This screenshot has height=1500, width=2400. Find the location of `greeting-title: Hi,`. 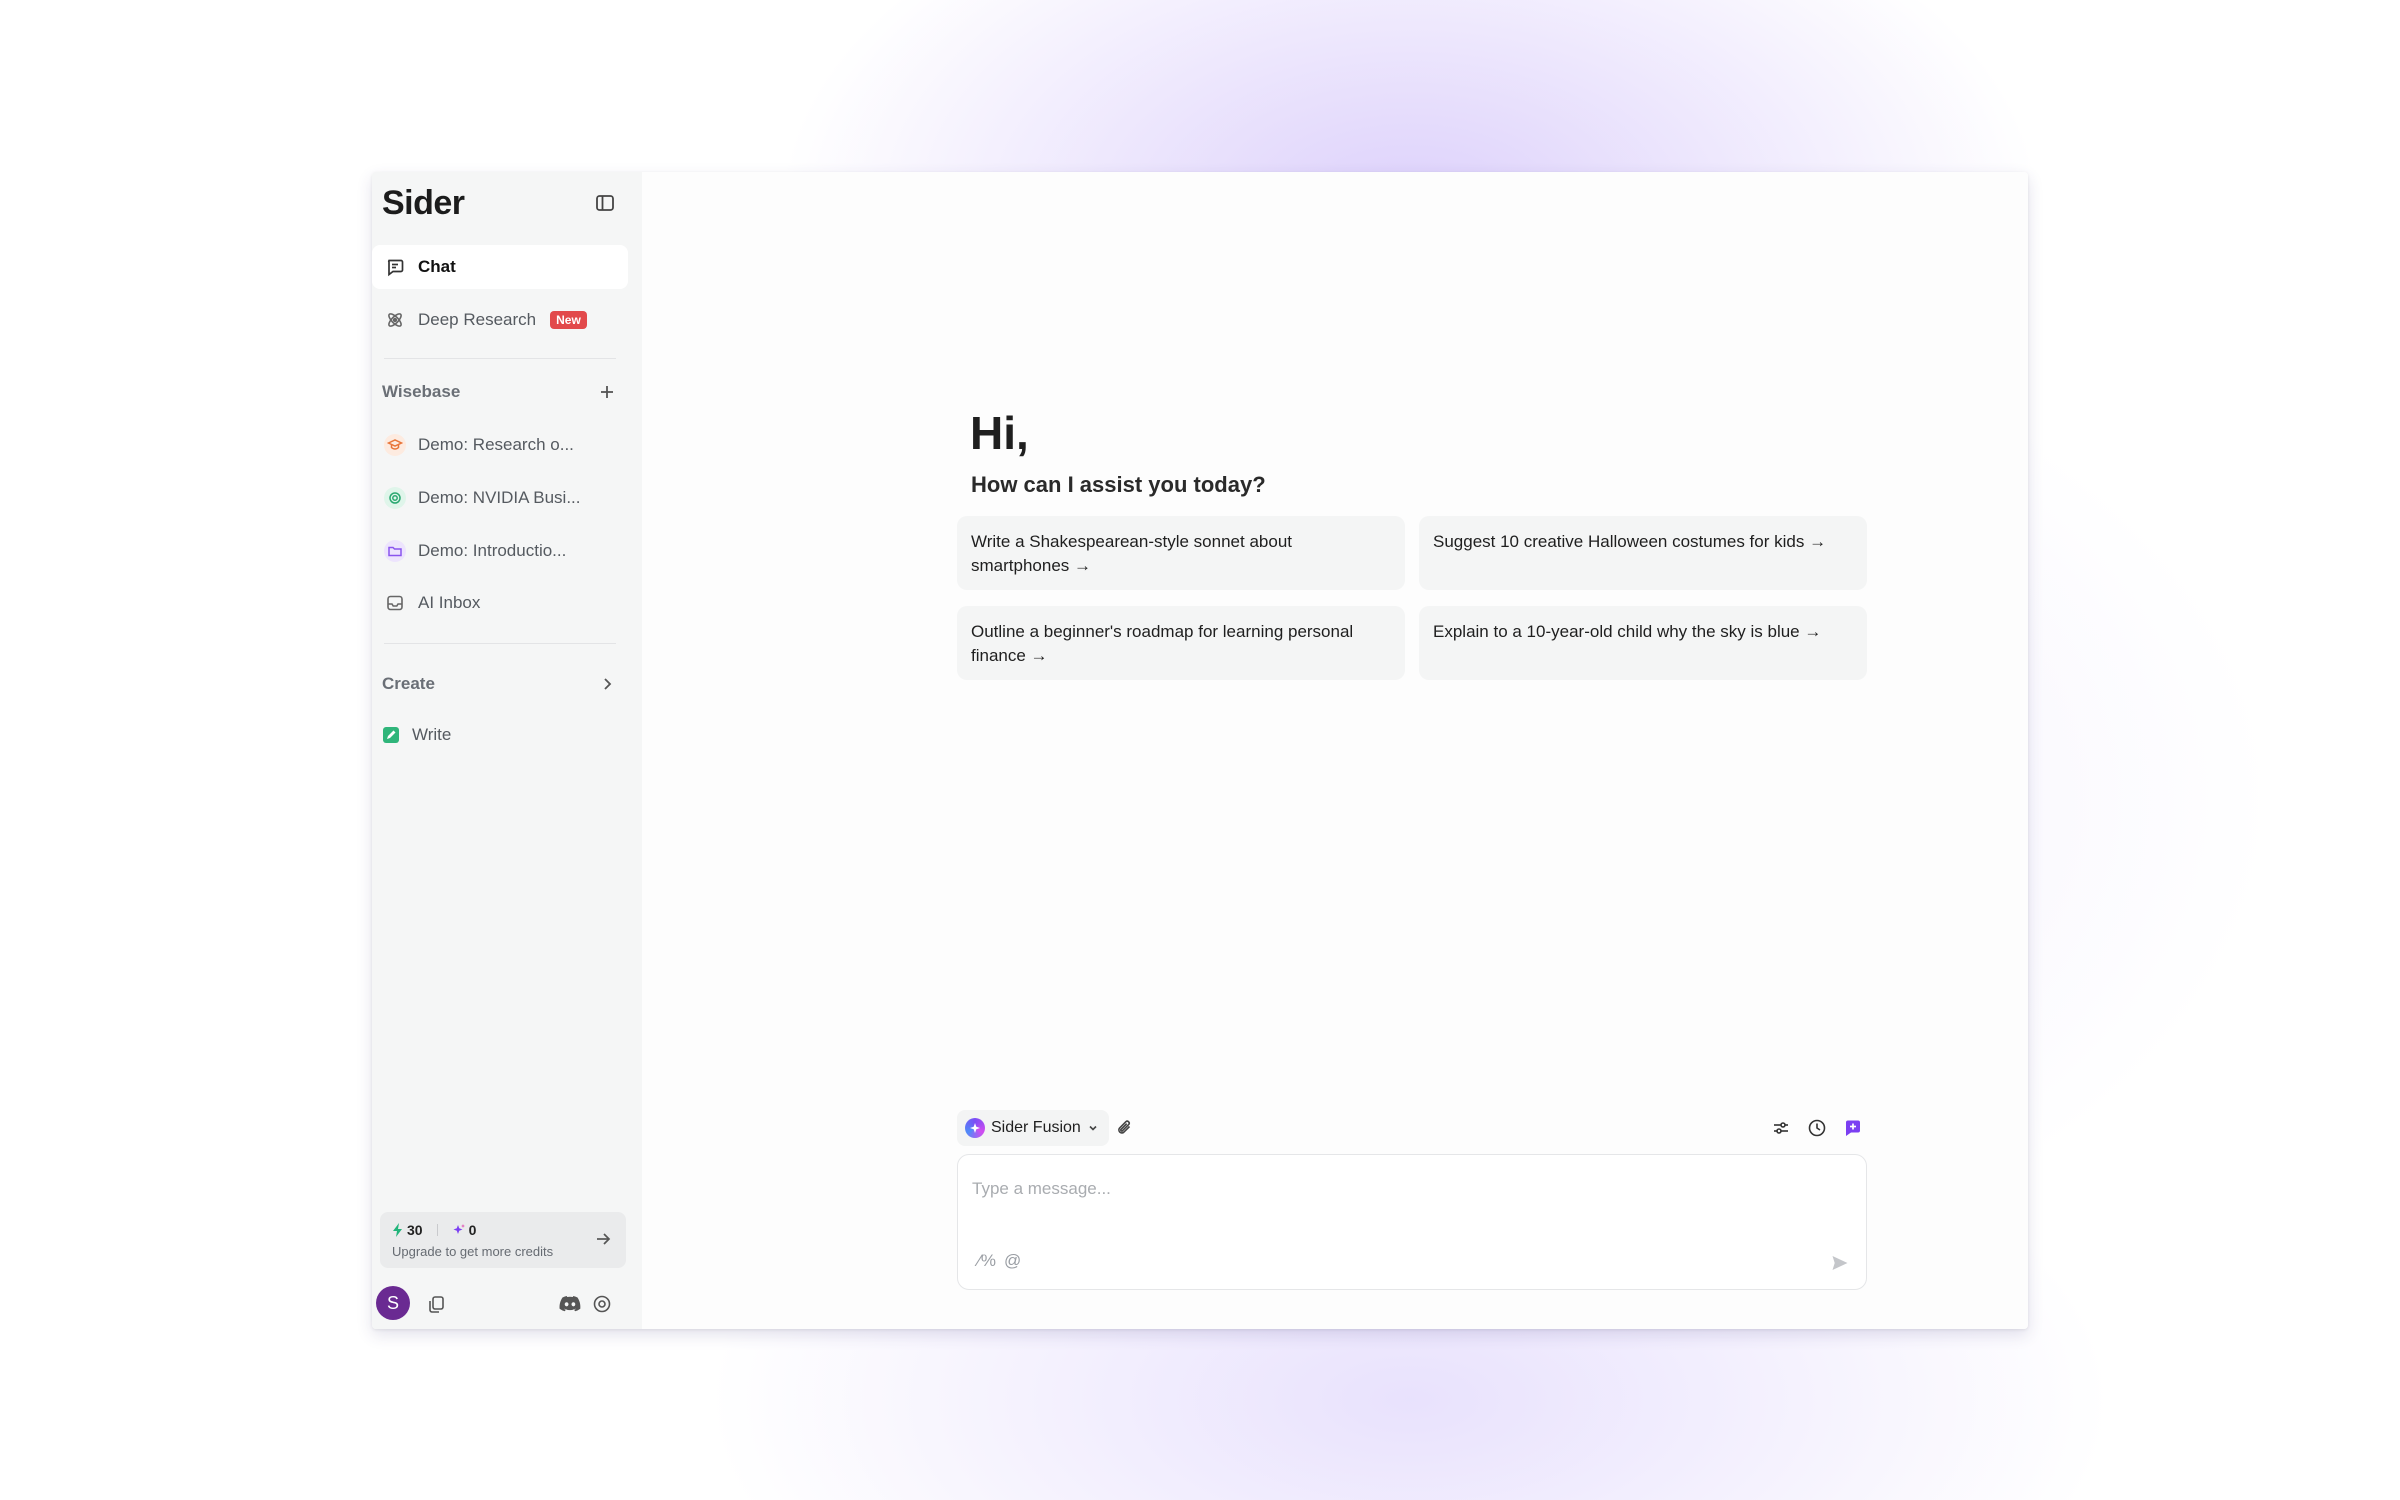

greeting-title: Hi, is located at coordinates (999, 433).